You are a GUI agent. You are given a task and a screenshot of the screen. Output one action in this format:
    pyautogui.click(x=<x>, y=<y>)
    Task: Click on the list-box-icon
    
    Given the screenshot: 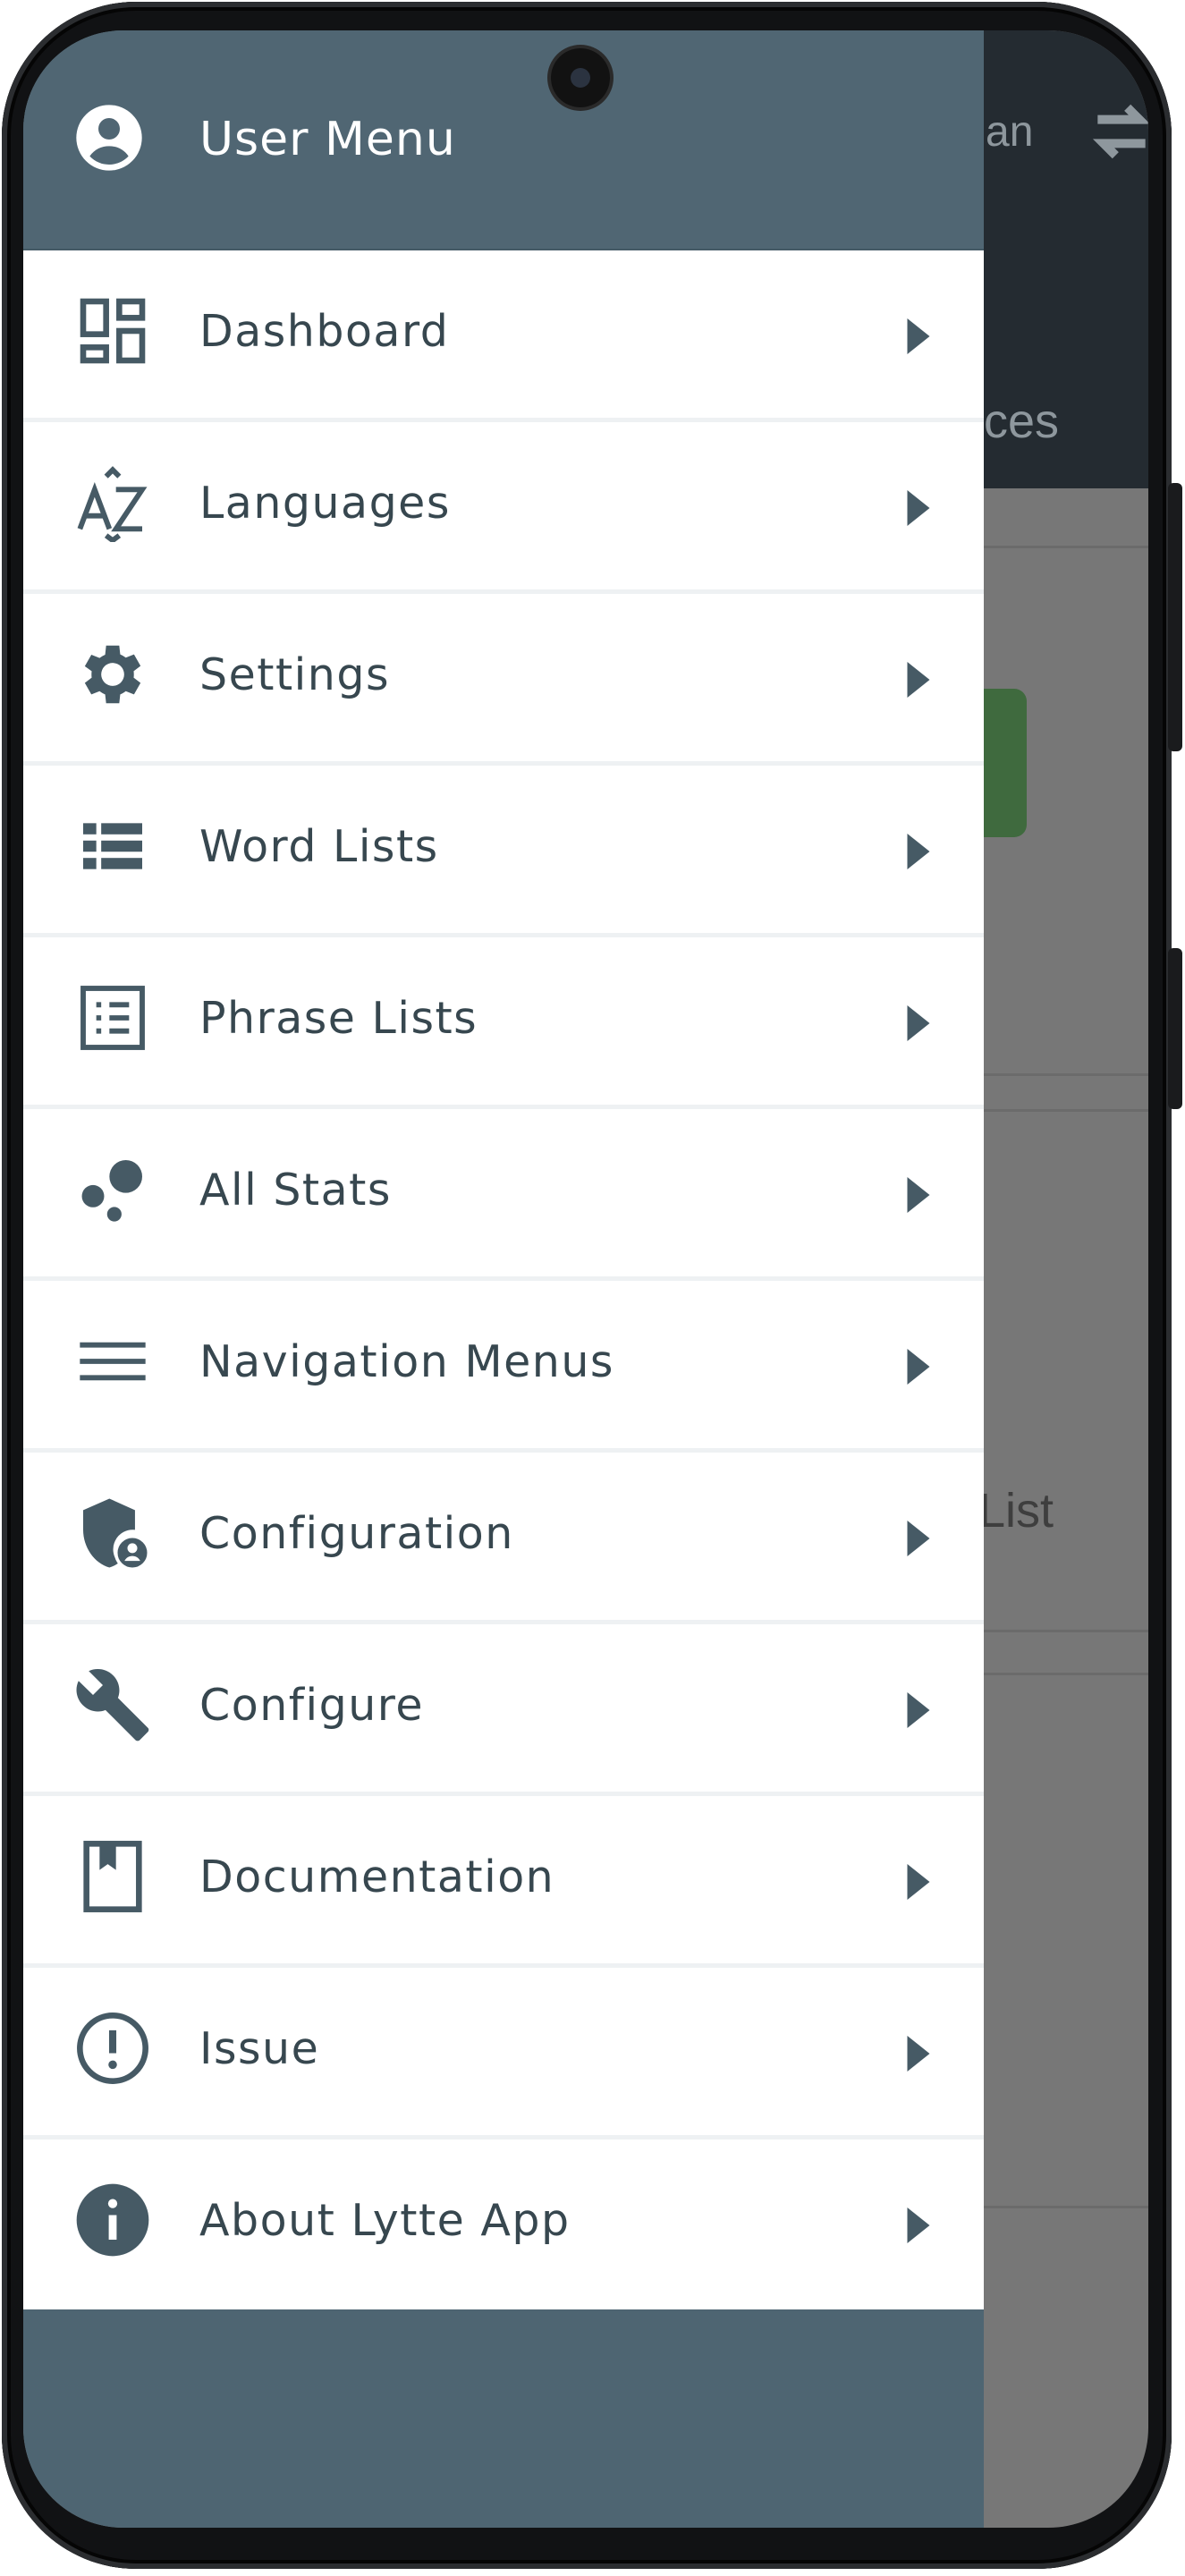 What is the action you would take?
    pyautogui.click(x=112, y=1018)
    